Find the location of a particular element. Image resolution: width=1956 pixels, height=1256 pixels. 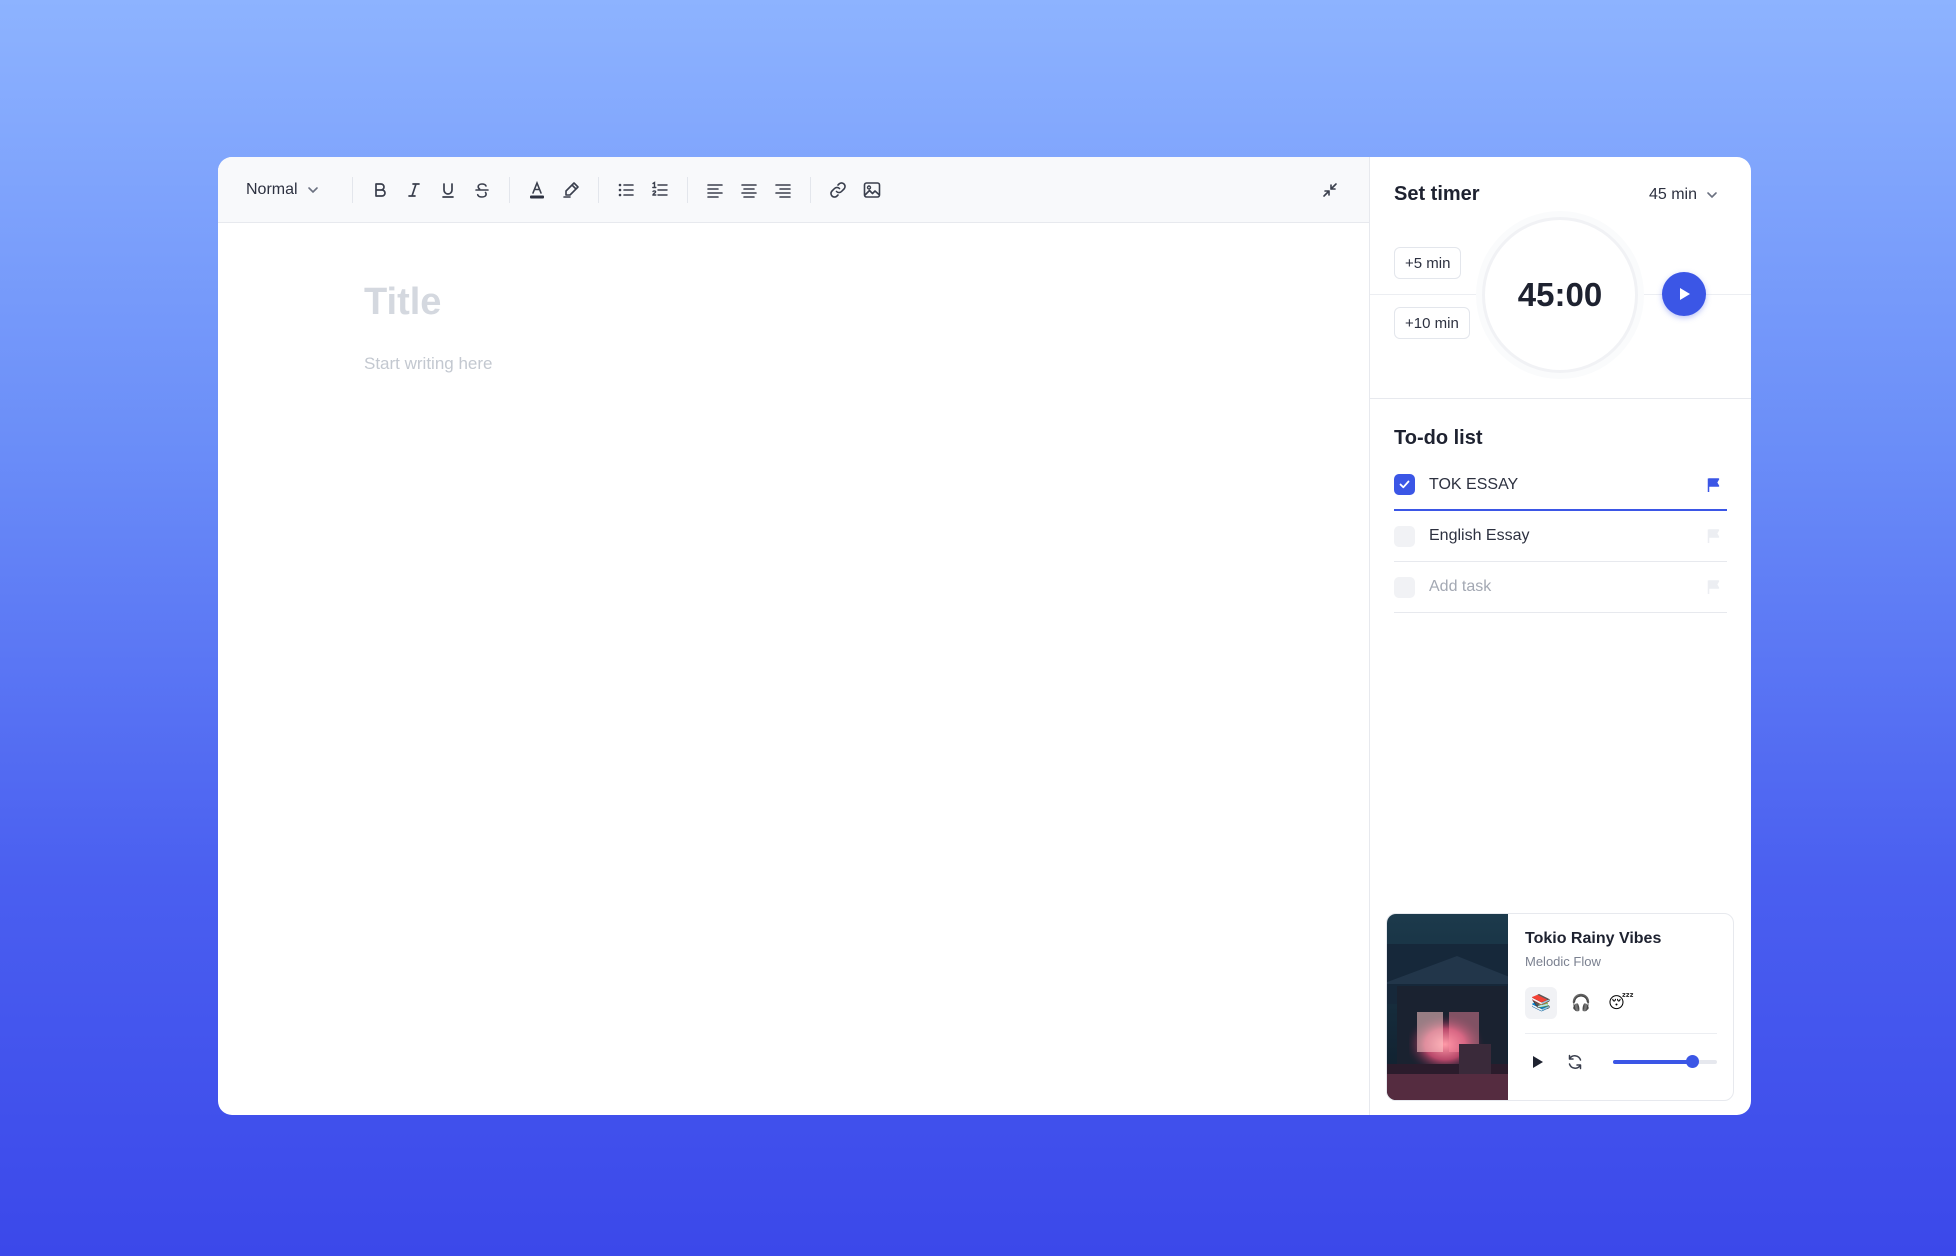

numbered-list-icon is located at coordinates (659, 188).